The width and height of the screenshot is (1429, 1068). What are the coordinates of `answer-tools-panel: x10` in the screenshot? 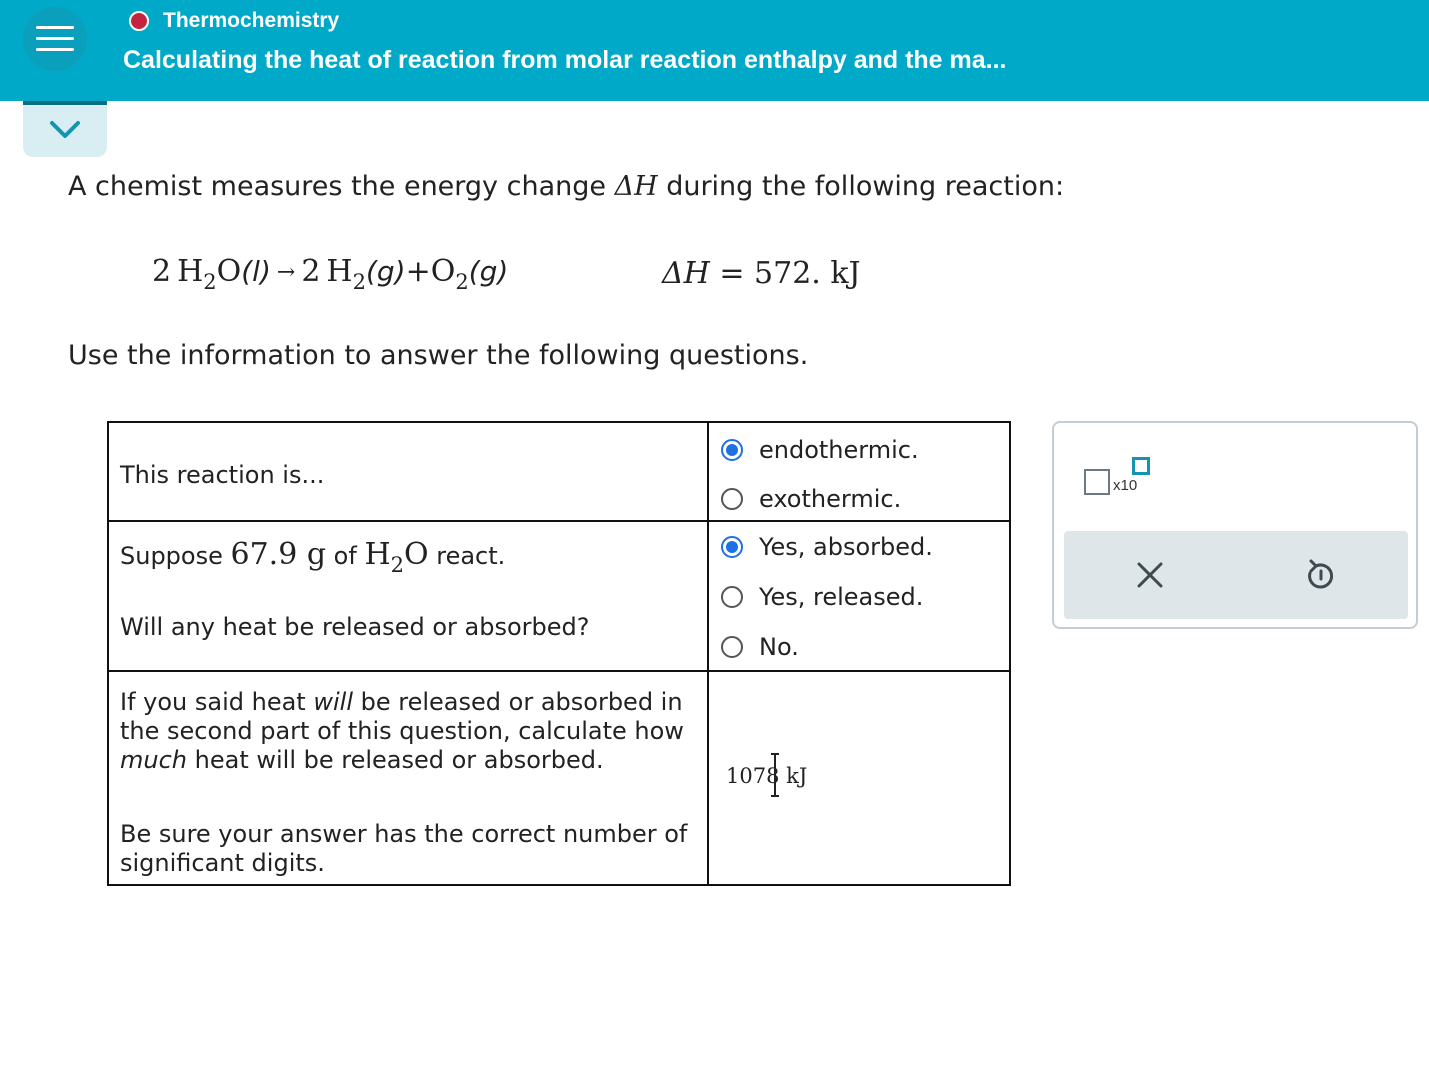 It's located at (1235, 525).